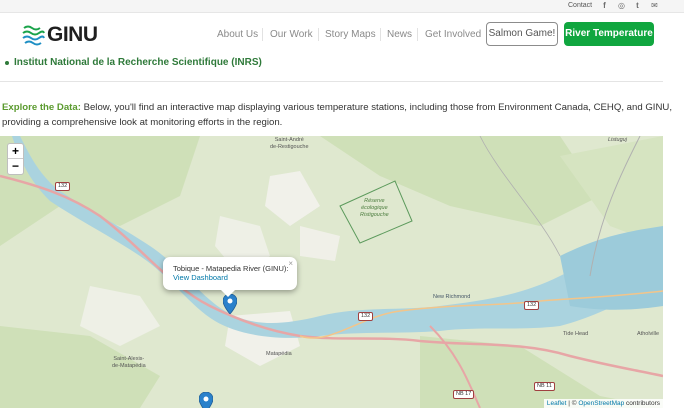 The width and height of the screenshot is (684, 417). I want to click on instagram-icon: ◎, so click(621, 6).